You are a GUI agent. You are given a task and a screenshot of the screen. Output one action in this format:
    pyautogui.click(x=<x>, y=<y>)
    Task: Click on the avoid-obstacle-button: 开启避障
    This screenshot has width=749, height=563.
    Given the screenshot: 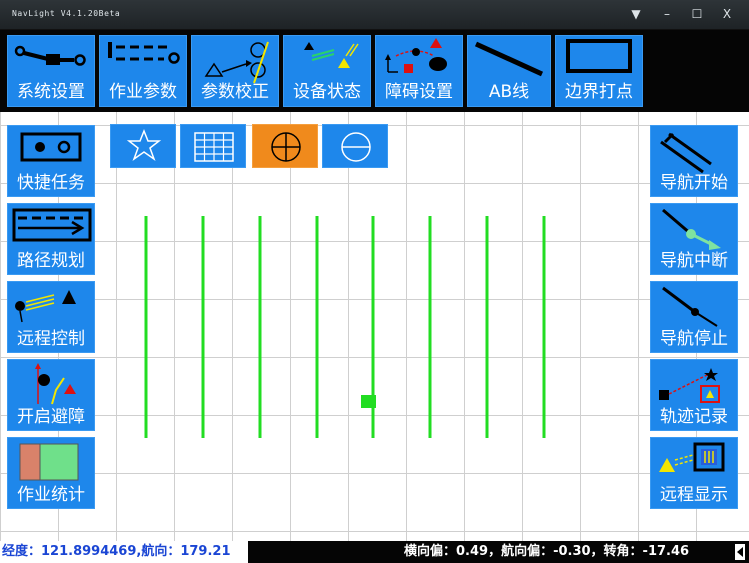 What is the action you would take?
    pyautogui.click(x=51, y=395)
    